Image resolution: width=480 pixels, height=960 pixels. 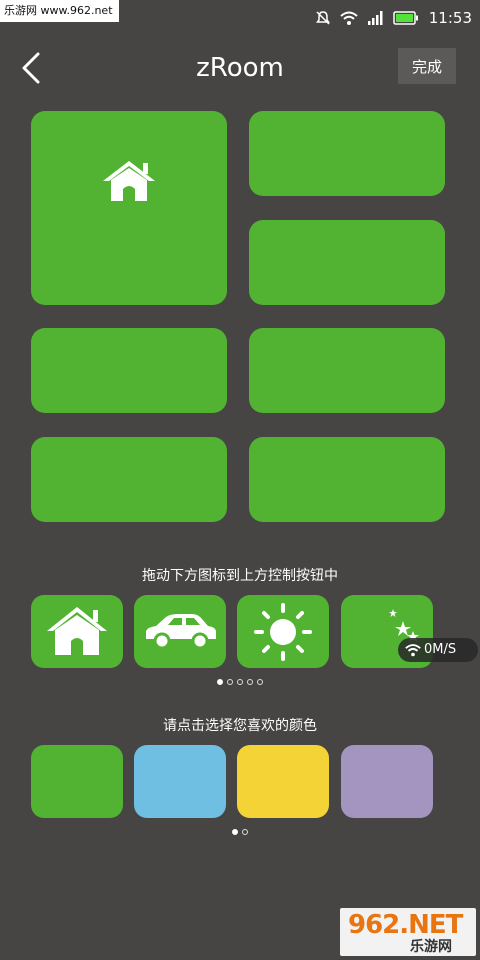 I want to click on icon-page-indicator, so click(x=240, y=682).